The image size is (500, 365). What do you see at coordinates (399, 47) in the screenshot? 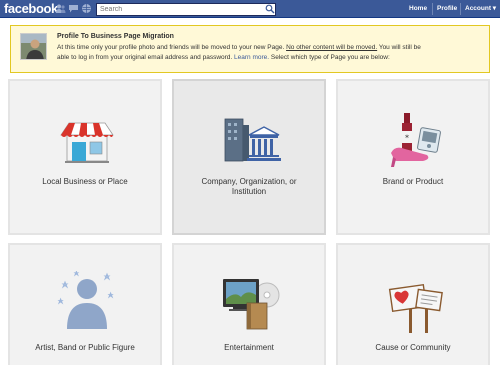
I see `notice-text: You will still be` at bounding box center [399, 47].